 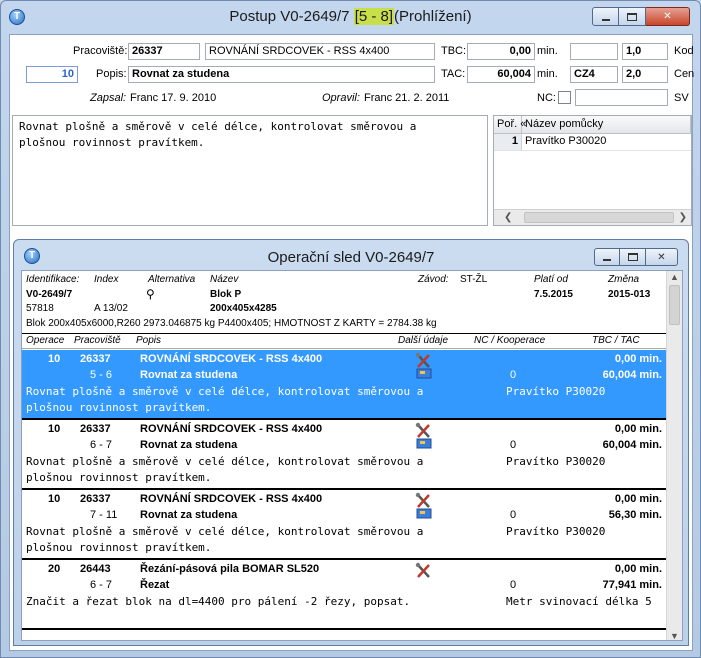 What do you see at coordinates (173, 98) in the screenshot?
I see `zapsal-value: Franc 17. 9. 2010` at bounding box center [173, 98].